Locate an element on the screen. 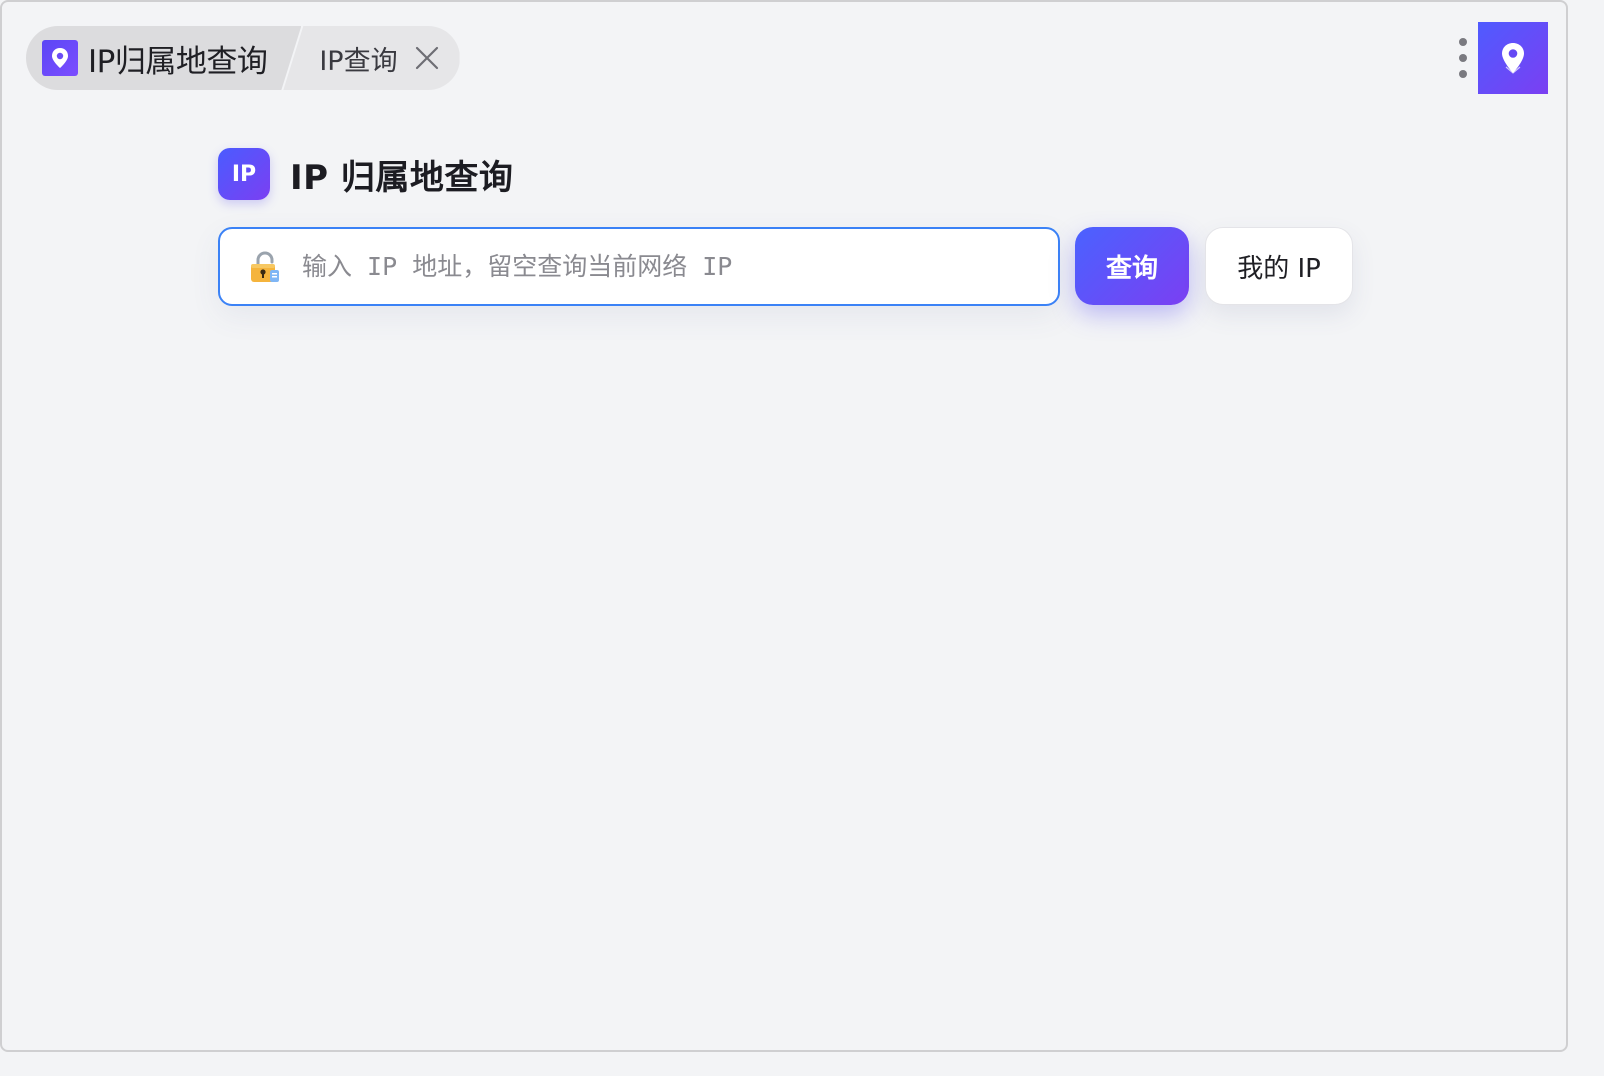 The width and height of the screenshot is (1604, 1076). ip-search-input is located at coordinates (680, 266).